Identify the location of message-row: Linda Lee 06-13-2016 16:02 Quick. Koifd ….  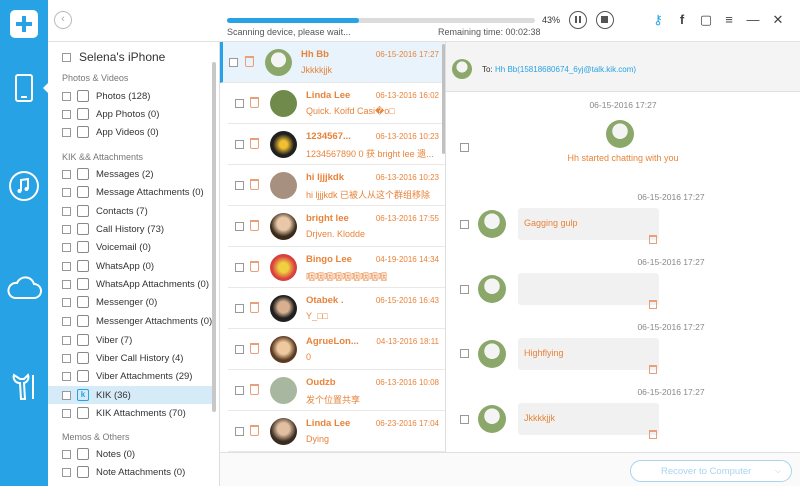
(336, 103).